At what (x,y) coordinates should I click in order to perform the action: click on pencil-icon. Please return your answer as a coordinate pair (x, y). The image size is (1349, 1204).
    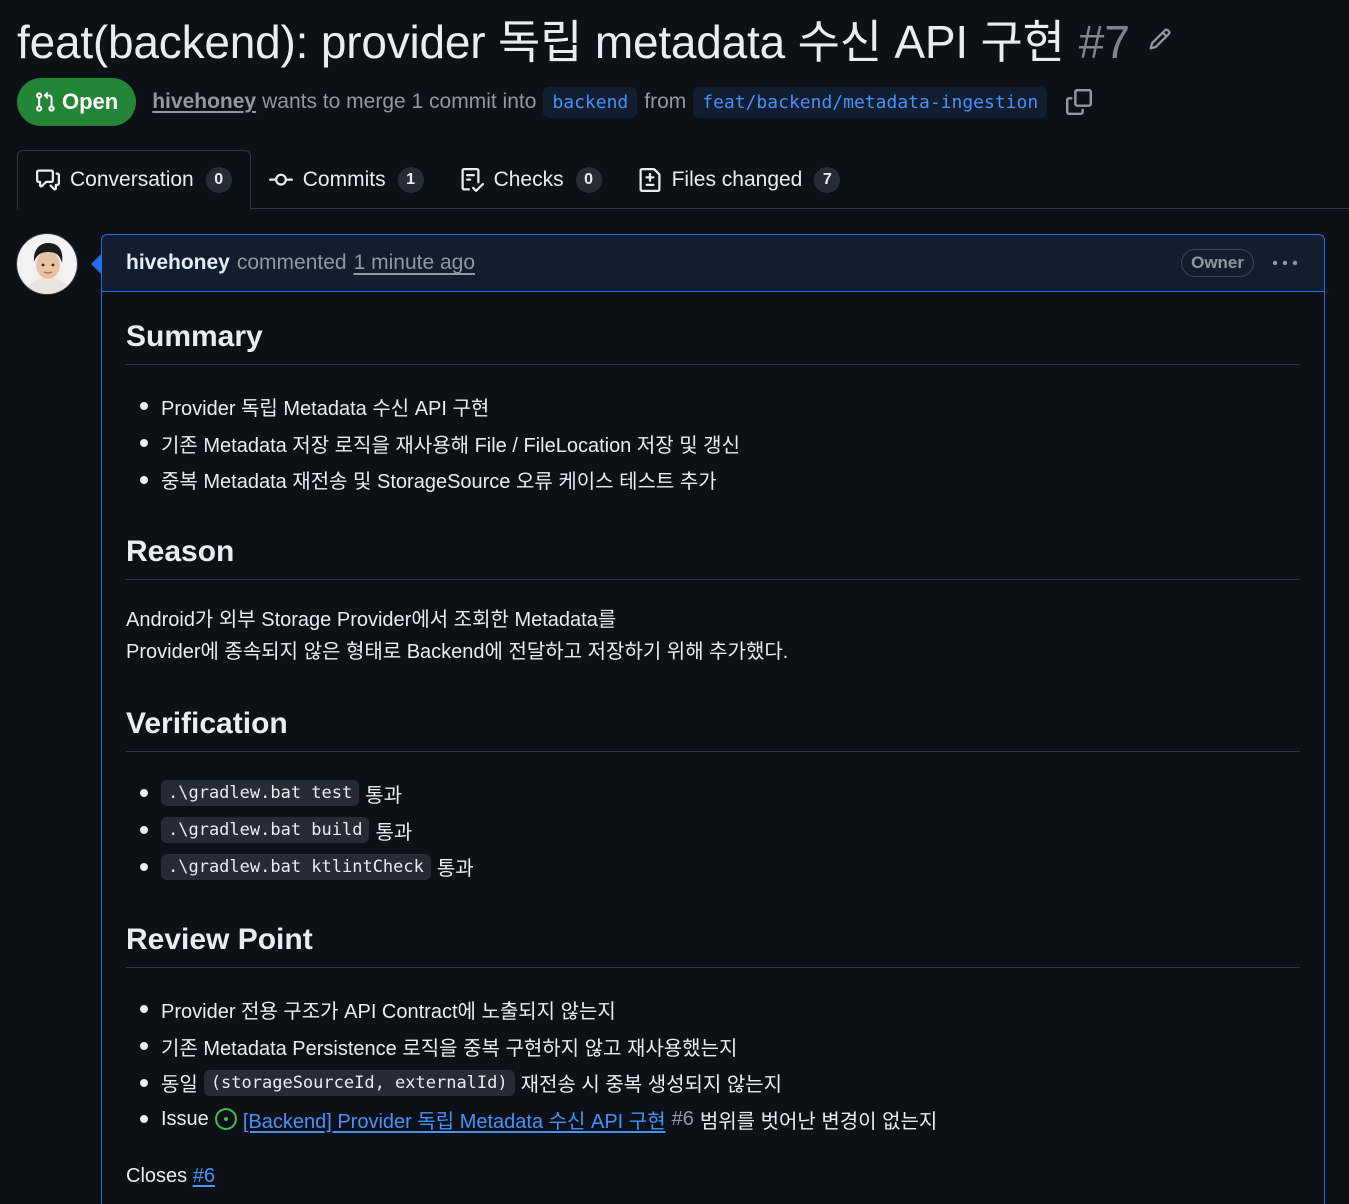
    Looking at the image, I should click on (1160, 39).